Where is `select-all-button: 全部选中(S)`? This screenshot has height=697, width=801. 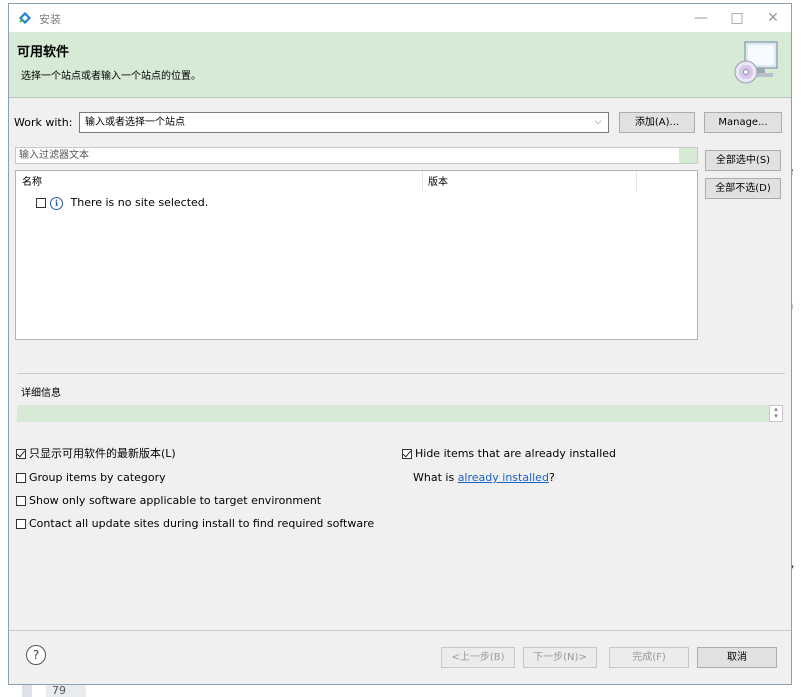
select-all-button: 全部选中(S) is located at coordinates (743, 160).